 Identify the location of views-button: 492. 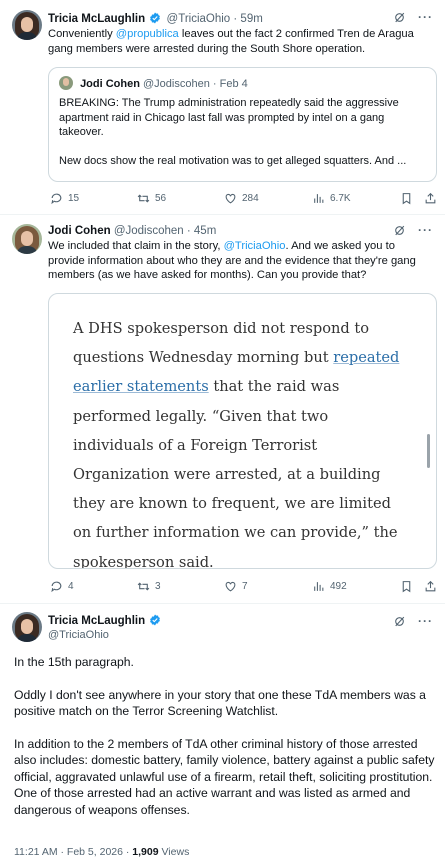
(329, 586).